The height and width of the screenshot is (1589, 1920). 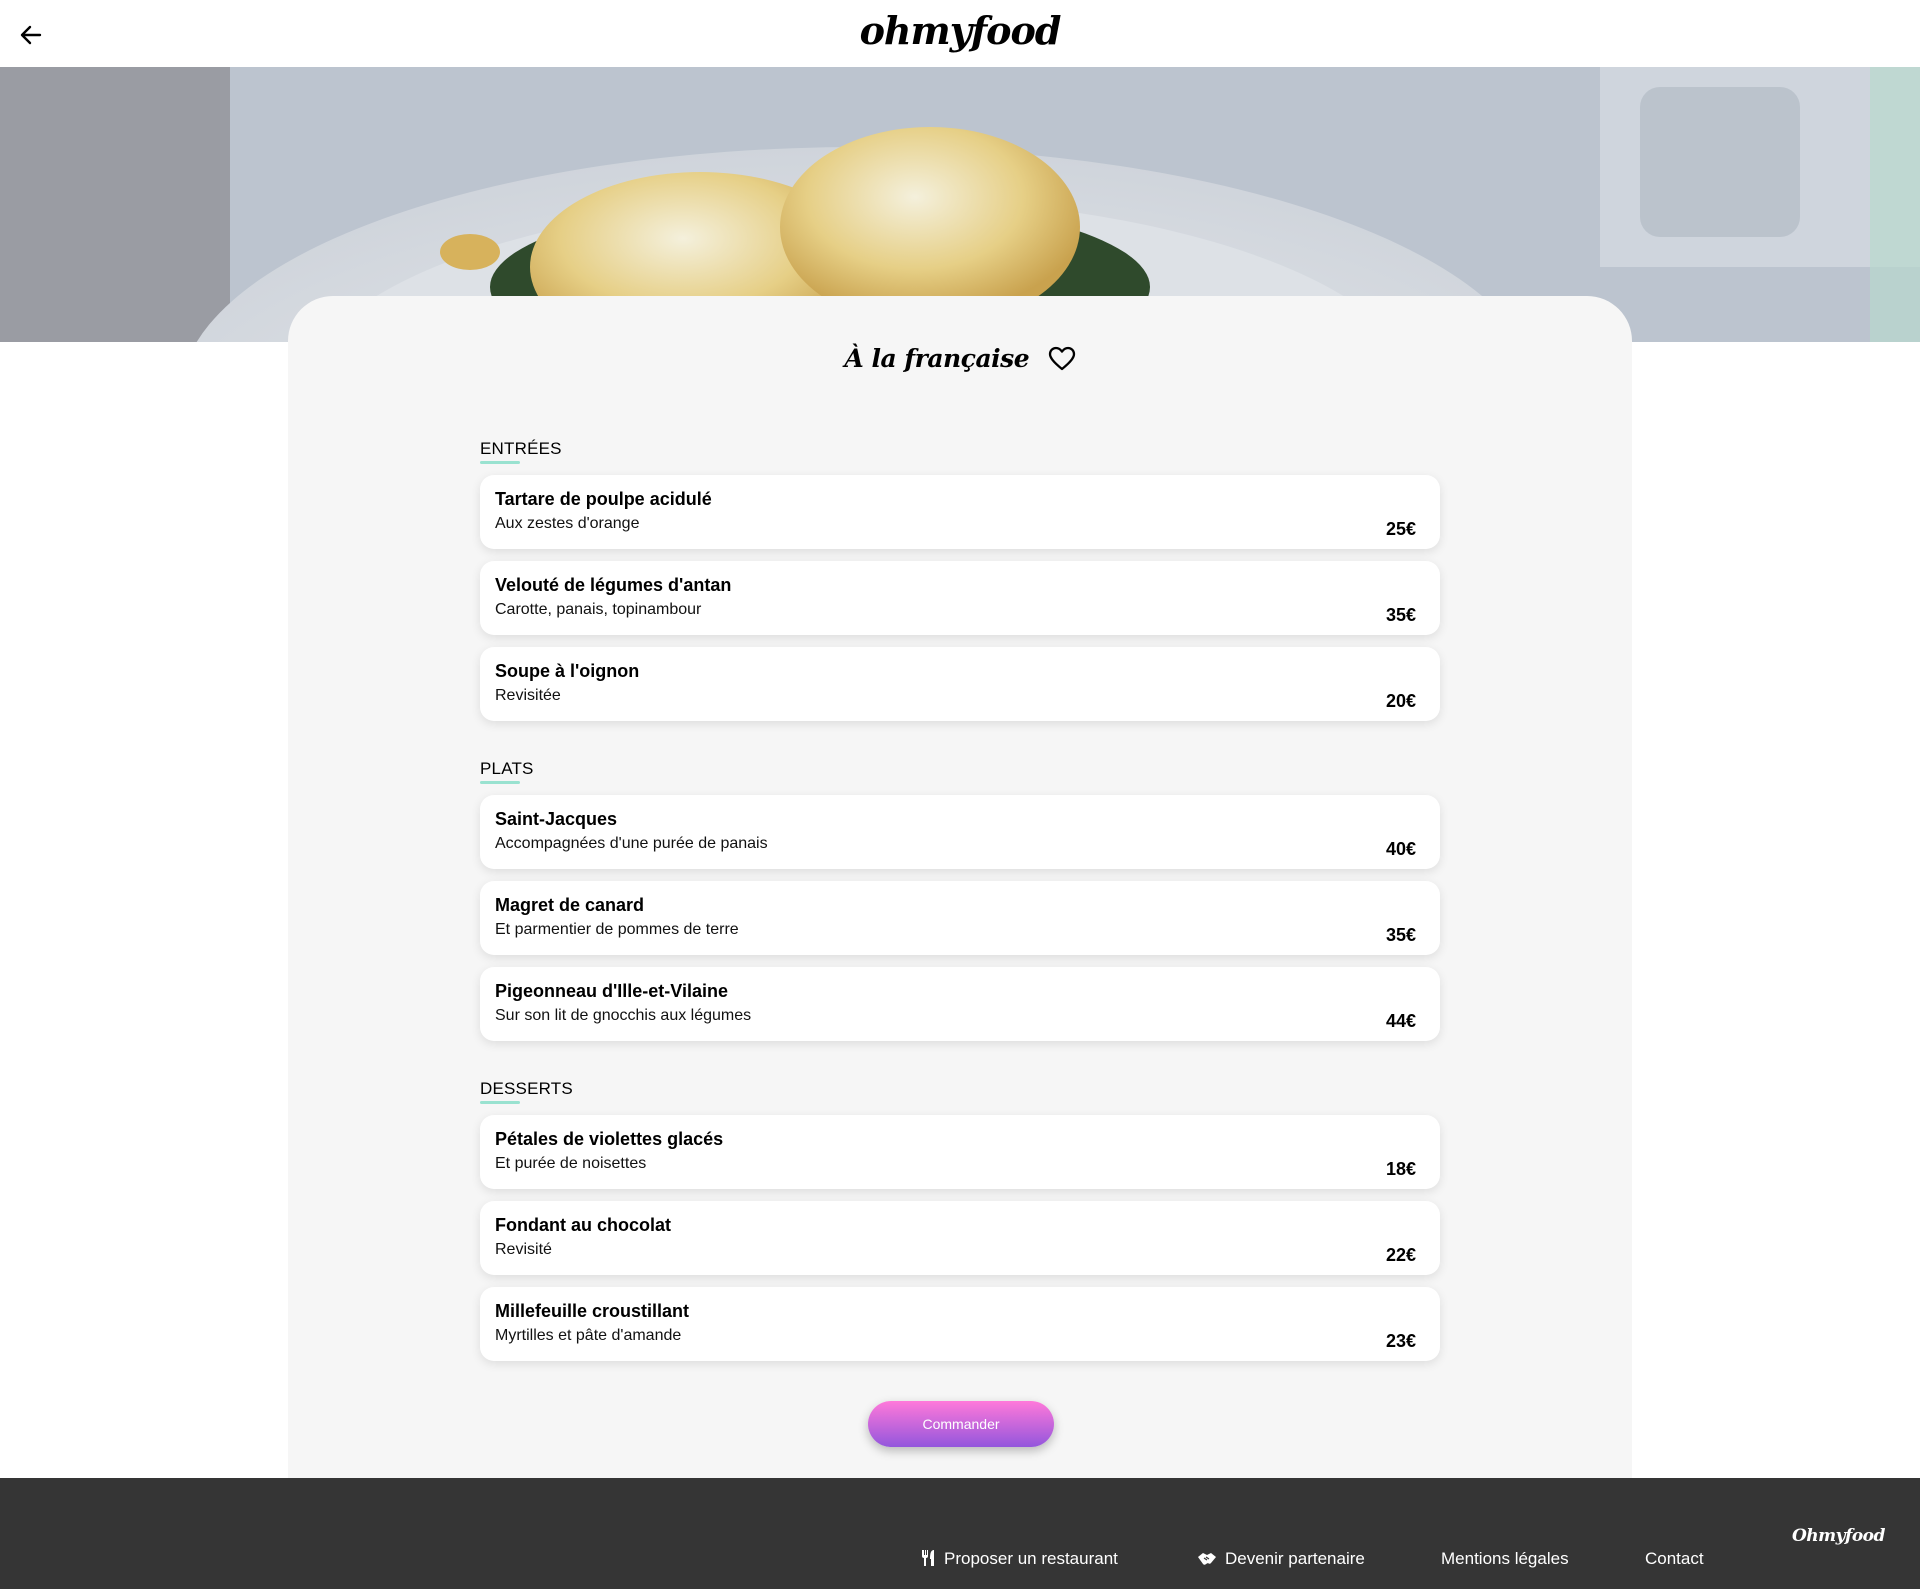 I want to click on dish-price: 25€, so click(x=1400, y=529).